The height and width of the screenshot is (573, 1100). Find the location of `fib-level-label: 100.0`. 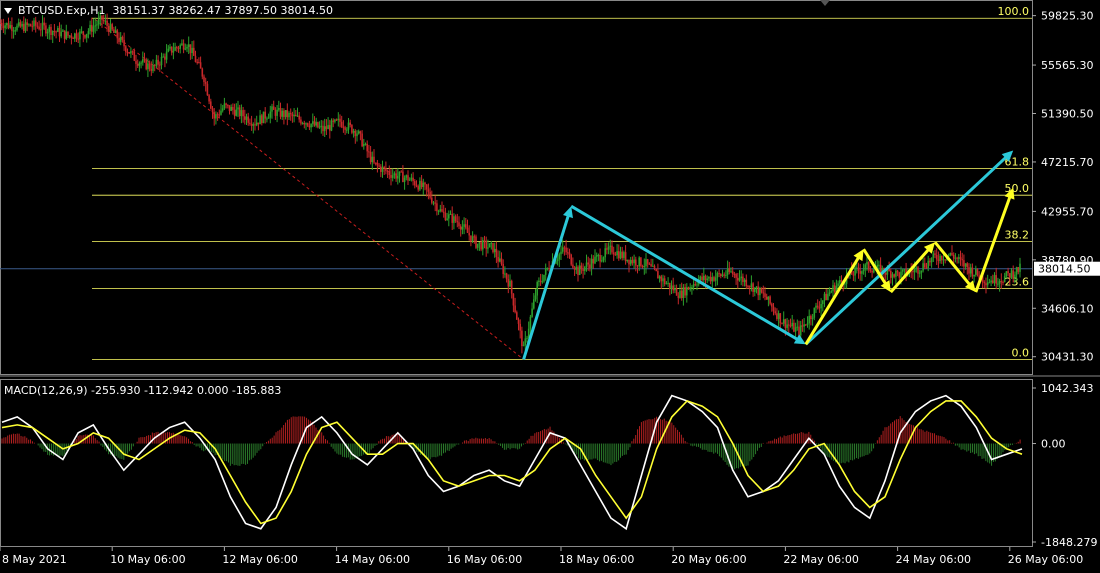

fib-level-label: 100.0 is located at coordinates (1014, 11).